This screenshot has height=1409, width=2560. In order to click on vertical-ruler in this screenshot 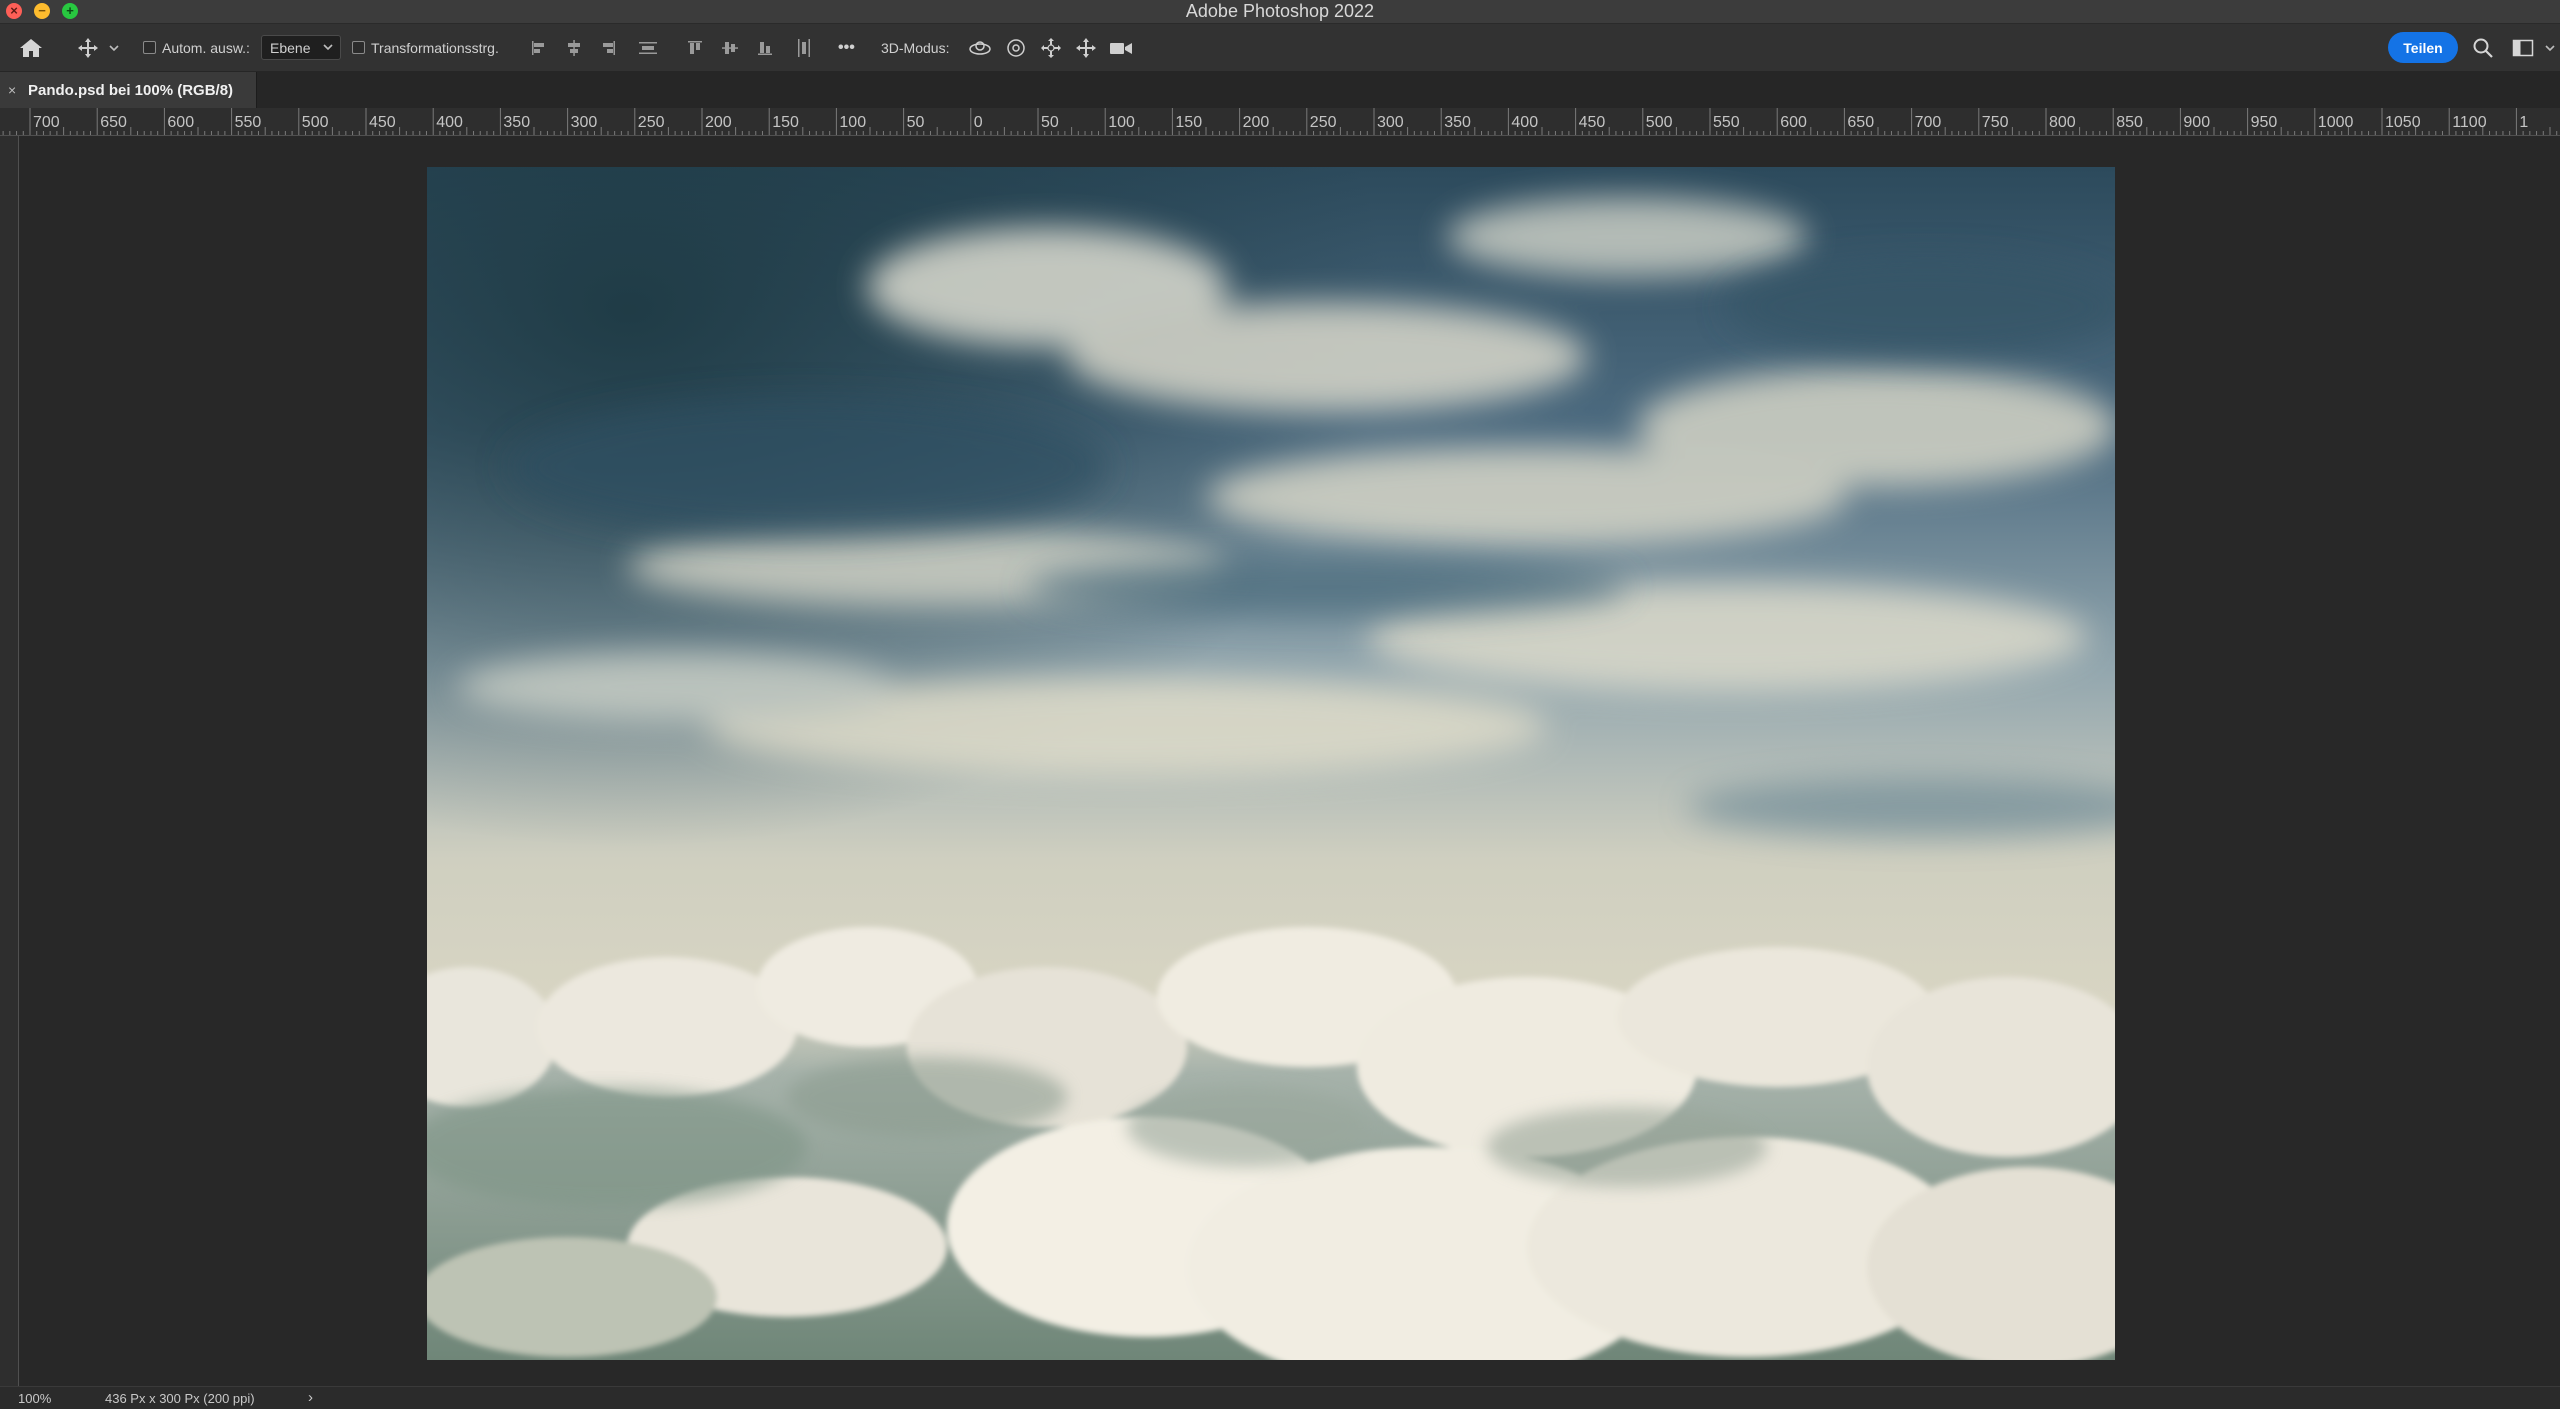, I will do `click(9, 761)`.